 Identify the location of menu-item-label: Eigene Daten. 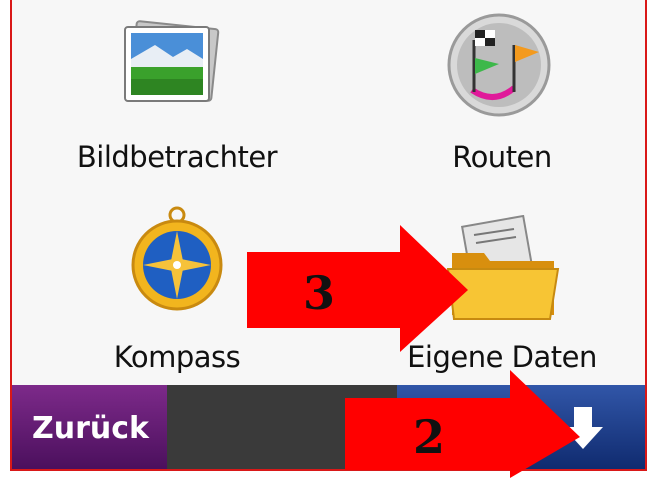
(502, 357).